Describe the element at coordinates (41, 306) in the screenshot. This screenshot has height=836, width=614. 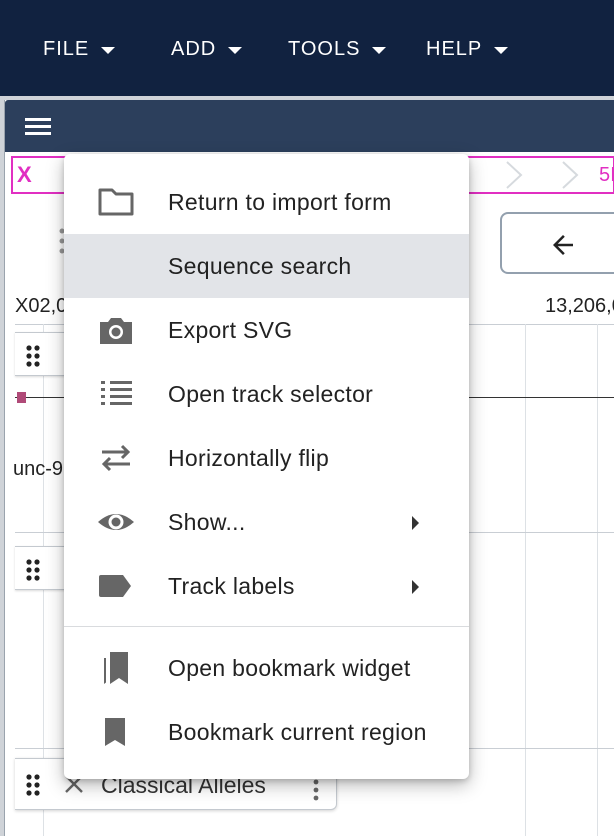
I see `ruler-left-coordinate: X02,0` at that location.